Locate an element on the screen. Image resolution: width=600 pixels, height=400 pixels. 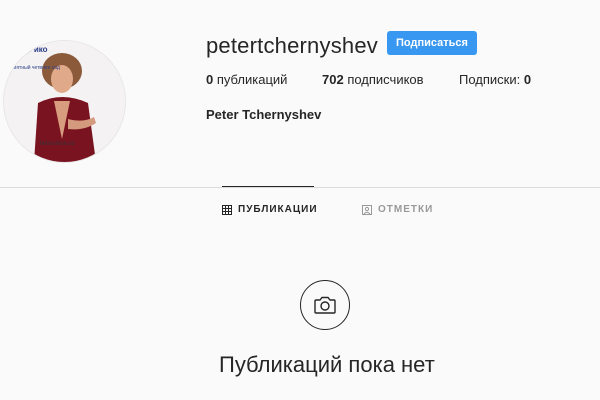
follow-button: Подписаться is located at coordinates (432, 43).